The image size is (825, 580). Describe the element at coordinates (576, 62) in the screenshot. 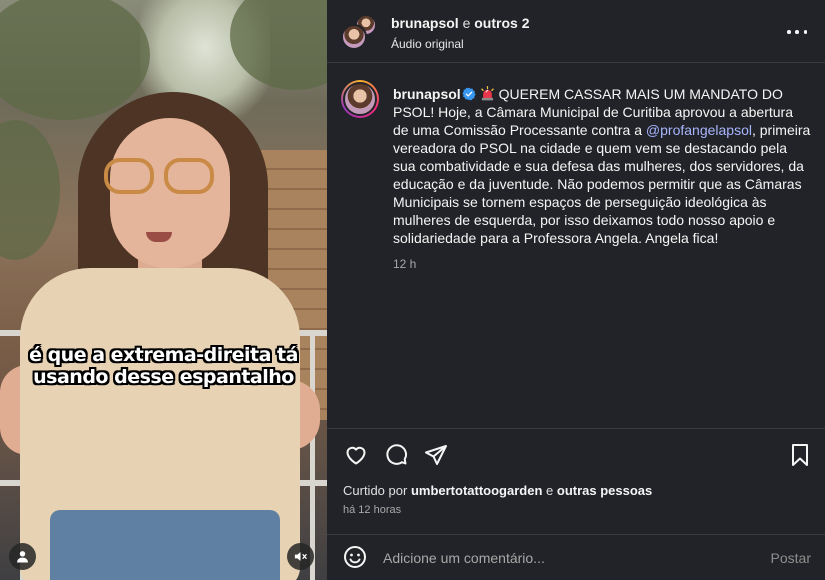

I see `header-divider` at that location.